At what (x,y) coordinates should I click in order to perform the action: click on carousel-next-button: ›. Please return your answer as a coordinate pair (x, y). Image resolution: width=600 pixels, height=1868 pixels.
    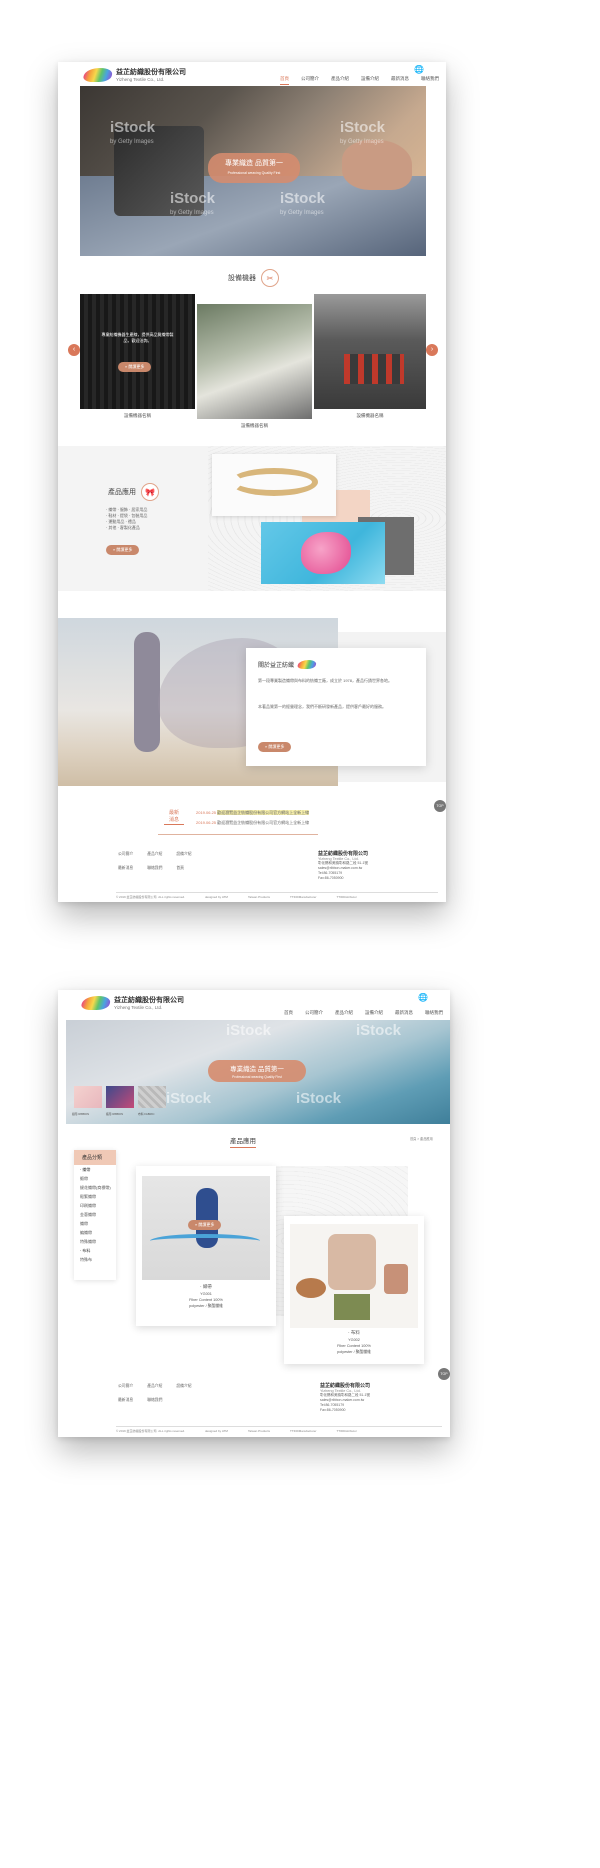
    Looking at the image, I should click on (432, 350).